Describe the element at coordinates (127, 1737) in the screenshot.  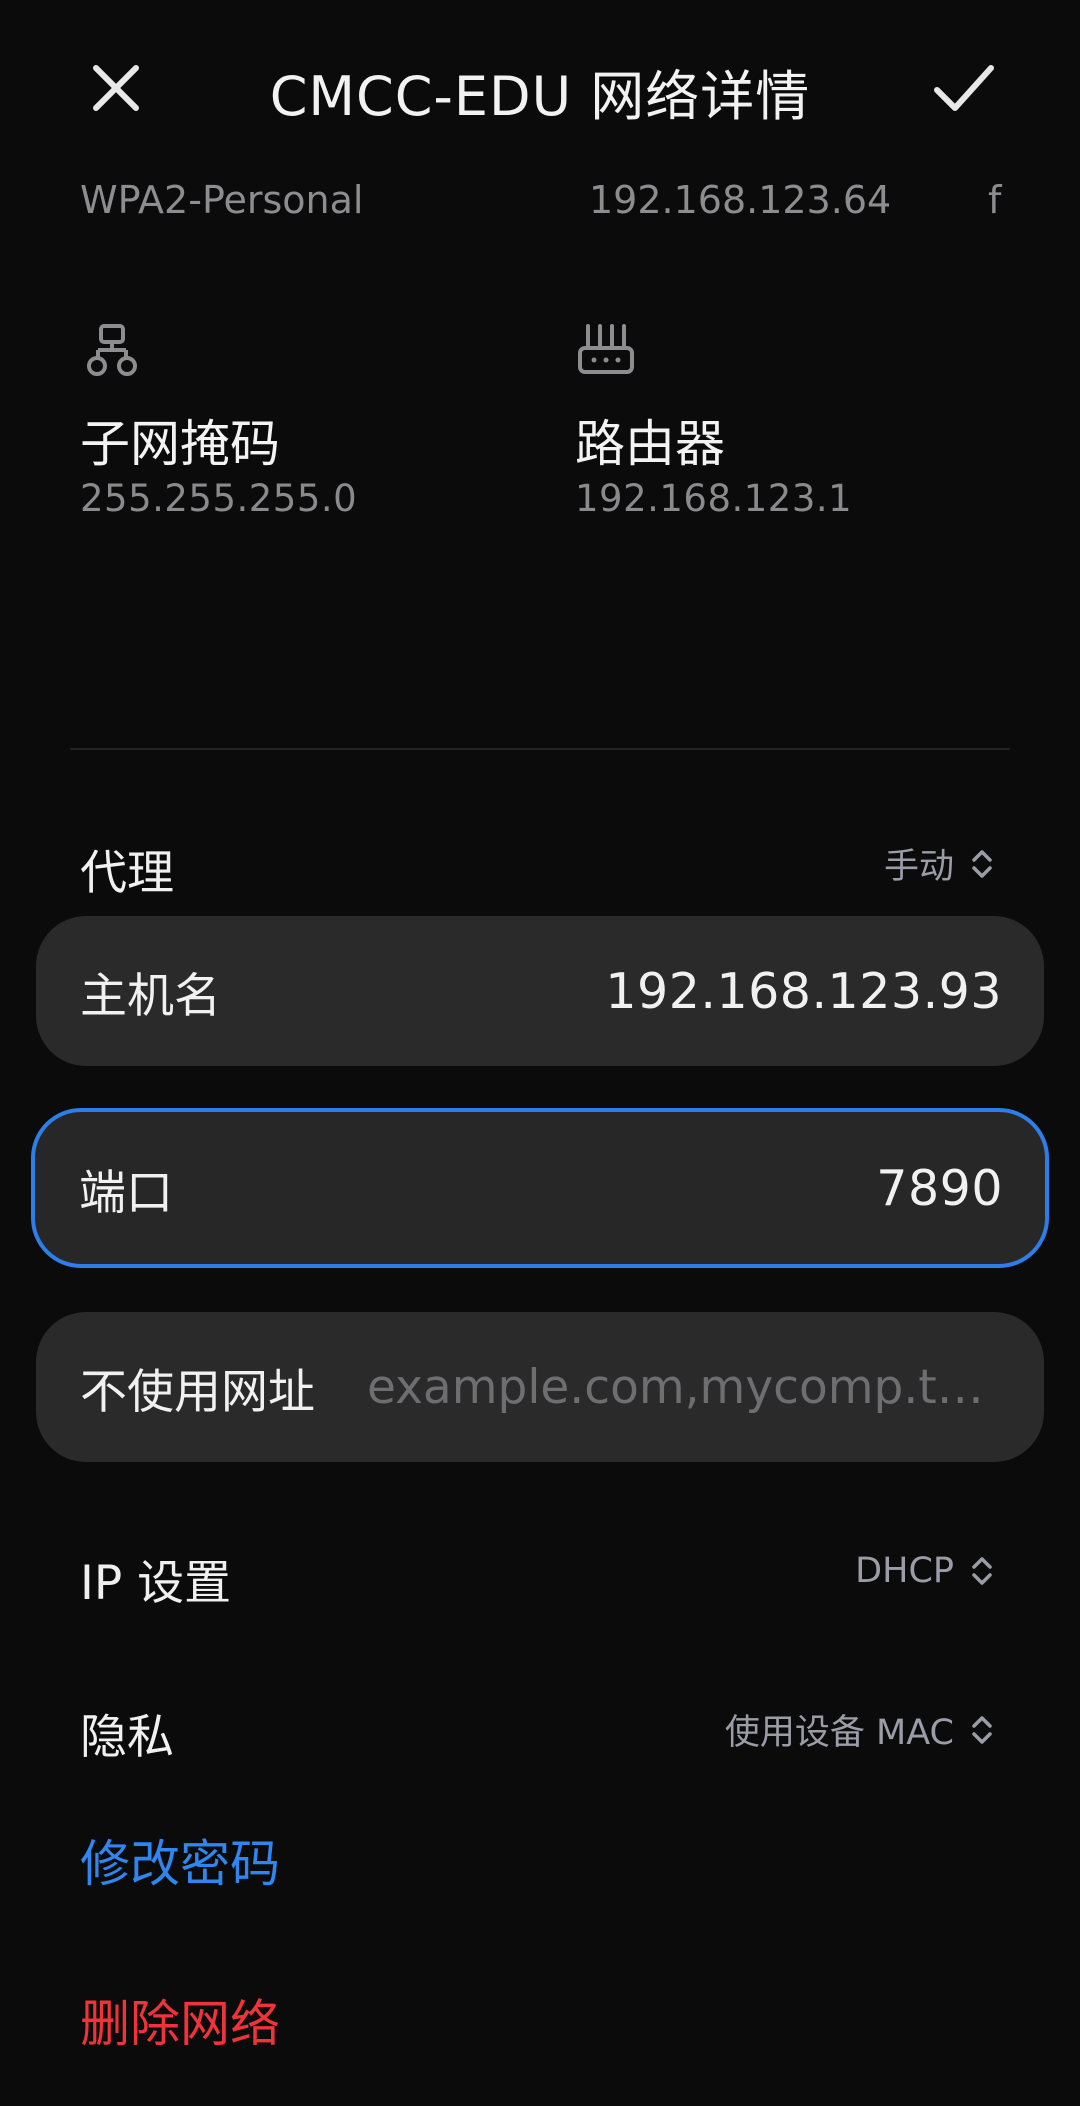
I see `privacy-label: 隐私` at that location.